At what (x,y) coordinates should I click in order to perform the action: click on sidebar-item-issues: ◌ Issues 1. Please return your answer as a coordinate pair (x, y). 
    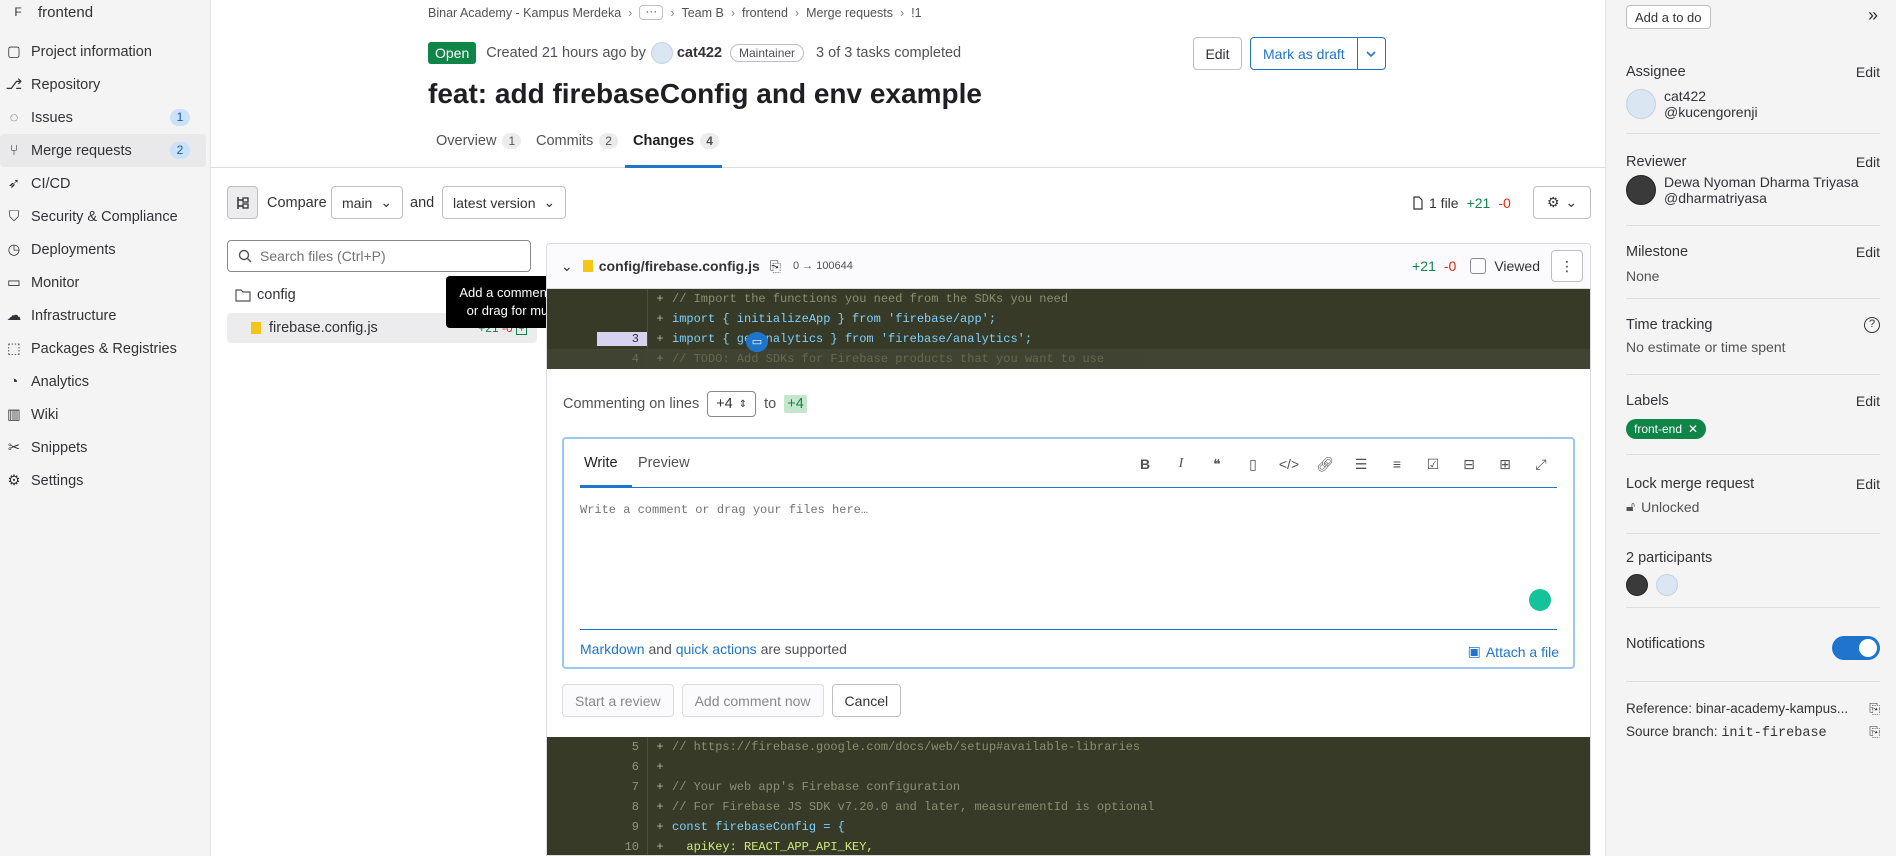
    Looking at the image, I should click on (103, 117).